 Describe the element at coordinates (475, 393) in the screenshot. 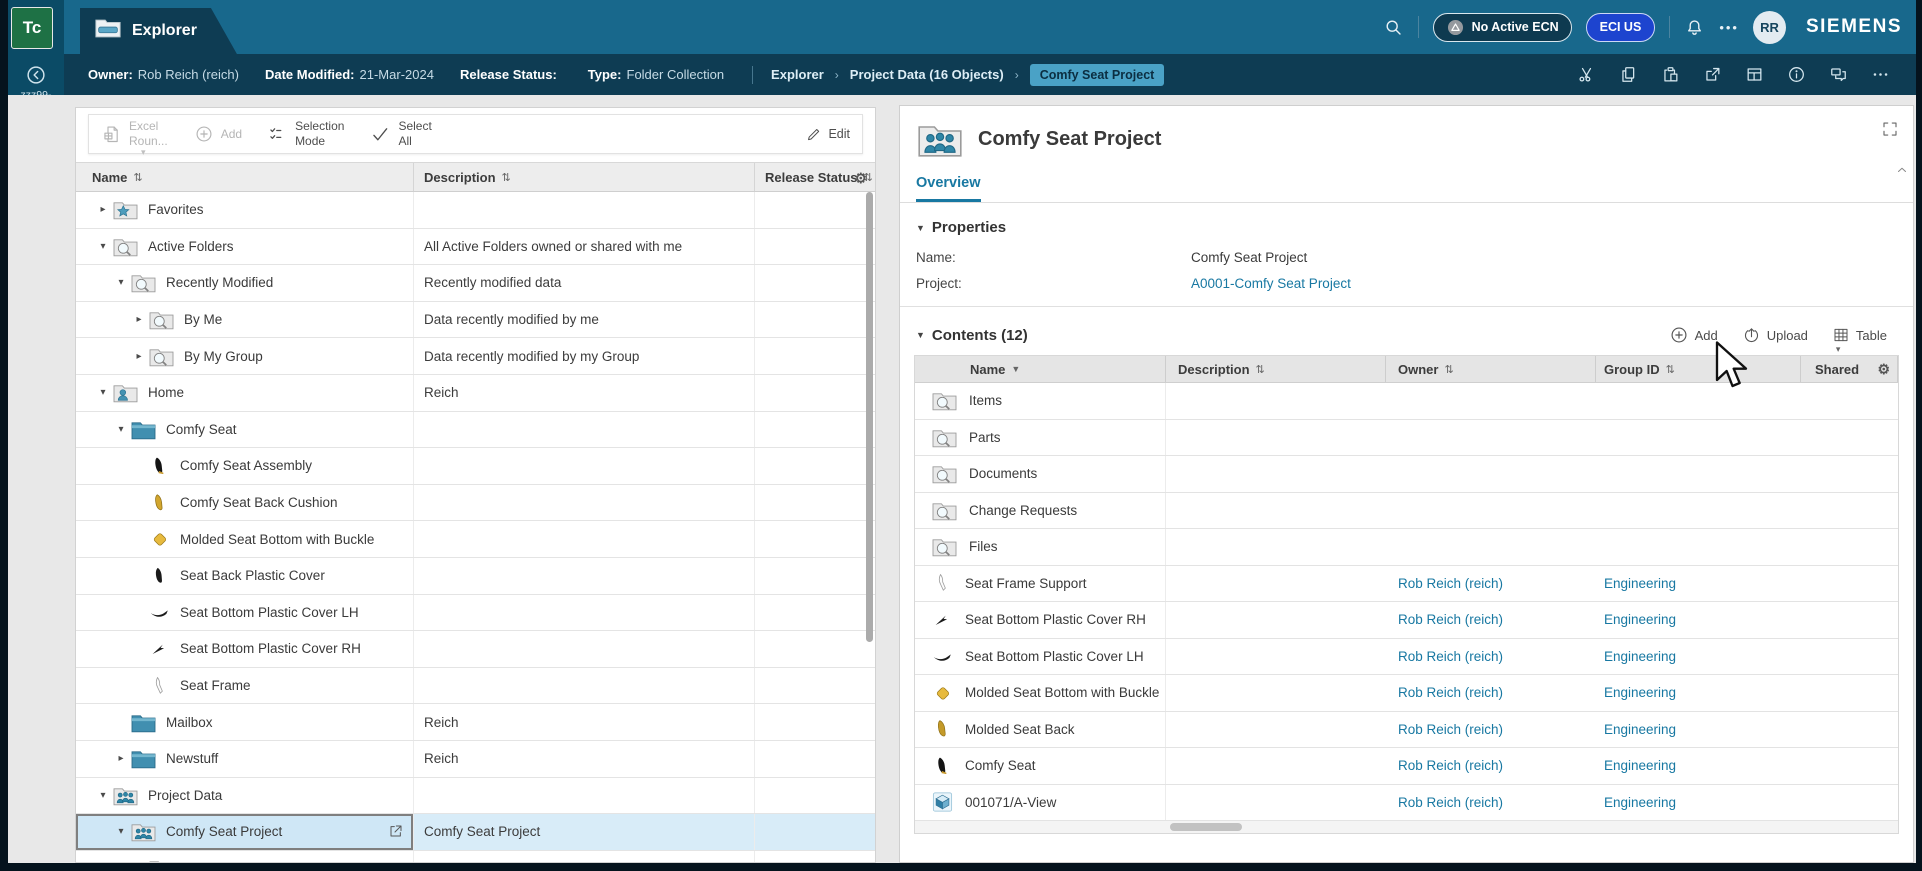

I see `tree-row-home: ▾ Home Reich` at that location.